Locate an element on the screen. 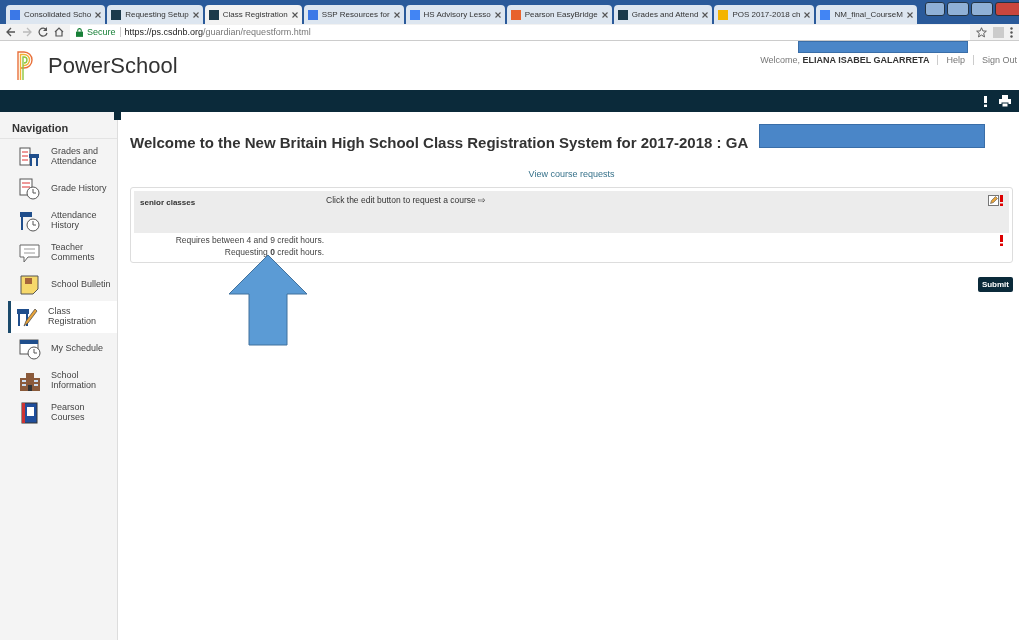  menu-icon is located at coordinates (1011, 32).